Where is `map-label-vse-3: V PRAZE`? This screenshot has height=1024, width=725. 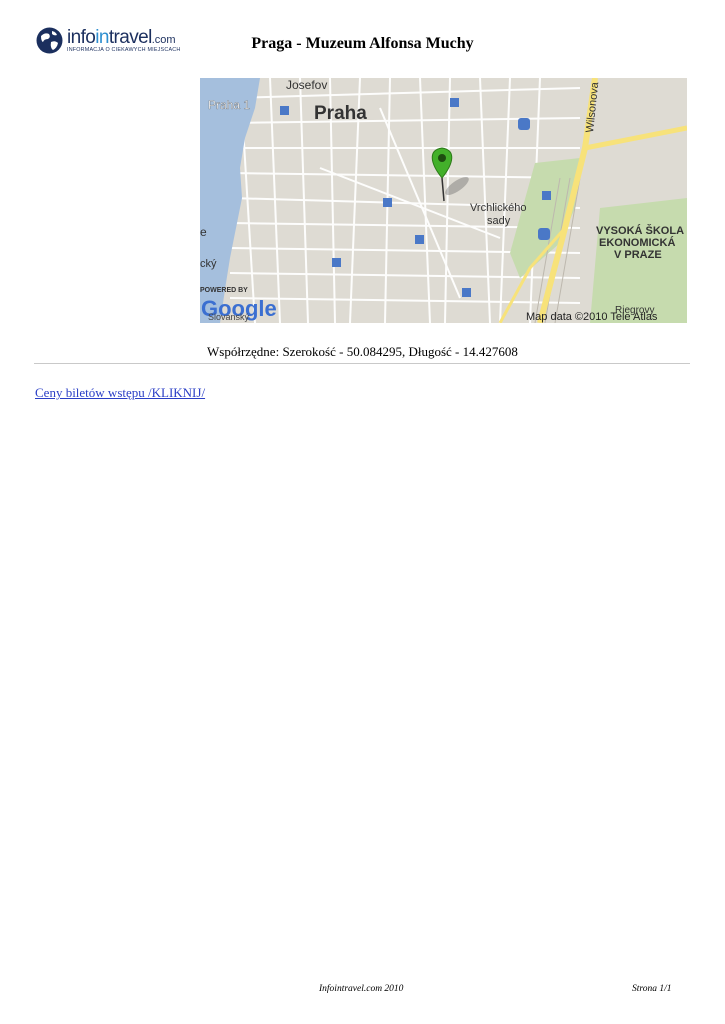
map-label-vse-3: V PRAZE is located at coordinates (638, 255).